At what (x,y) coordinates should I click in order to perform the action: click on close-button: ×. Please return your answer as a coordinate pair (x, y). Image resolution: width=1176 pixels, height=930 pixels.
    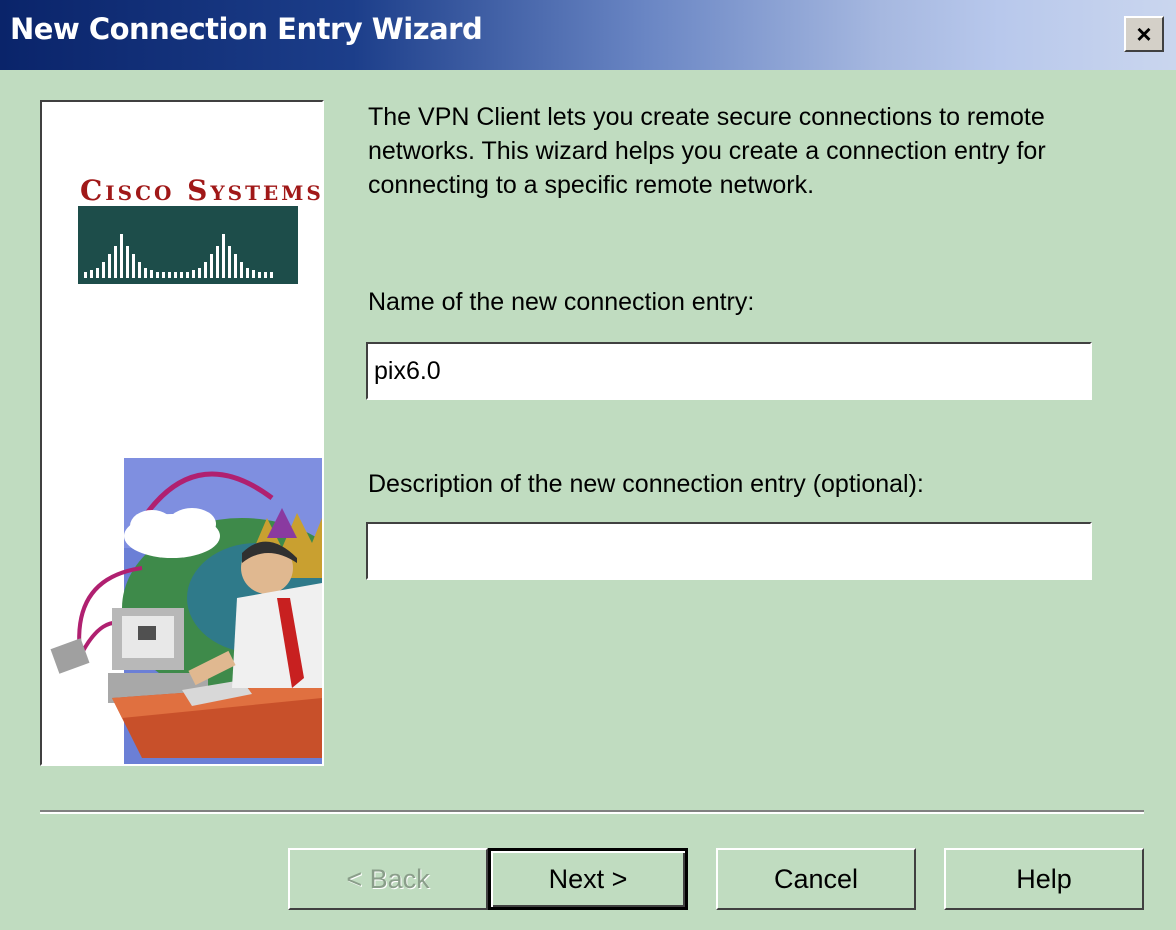
    Looking at the image, I should click on (1144, 34).